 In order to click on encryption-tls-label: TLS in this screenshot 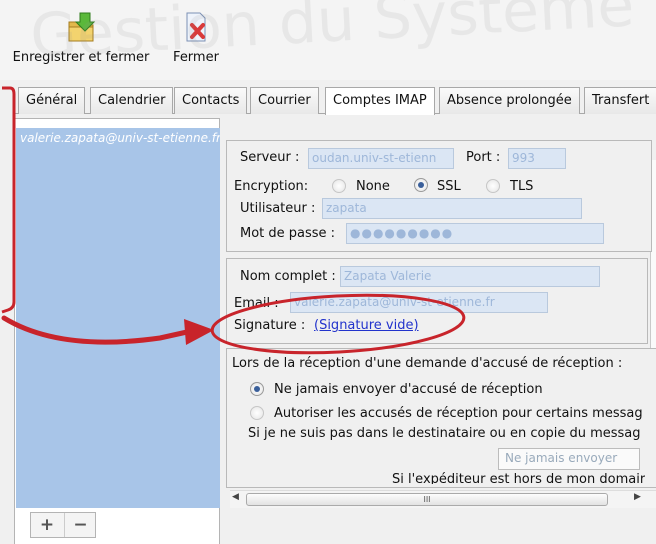, I will do `click(522, 186)`.